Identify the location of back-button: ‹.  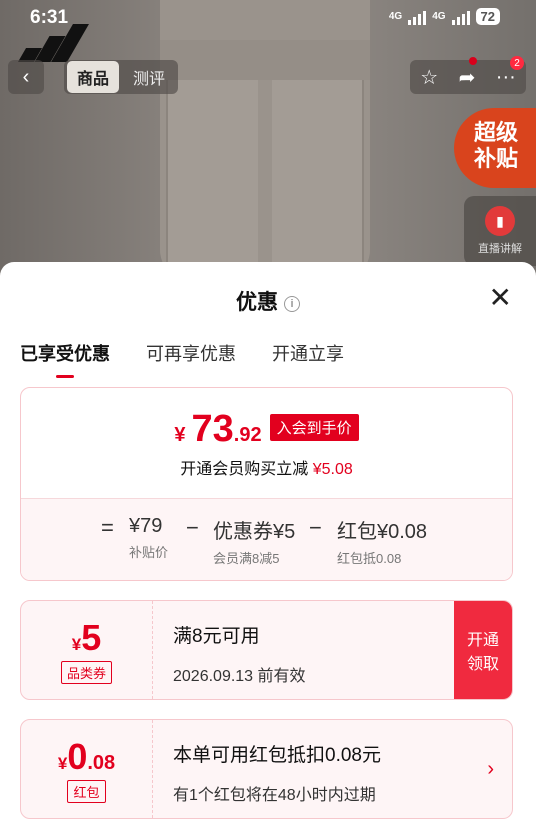
(26, 77).